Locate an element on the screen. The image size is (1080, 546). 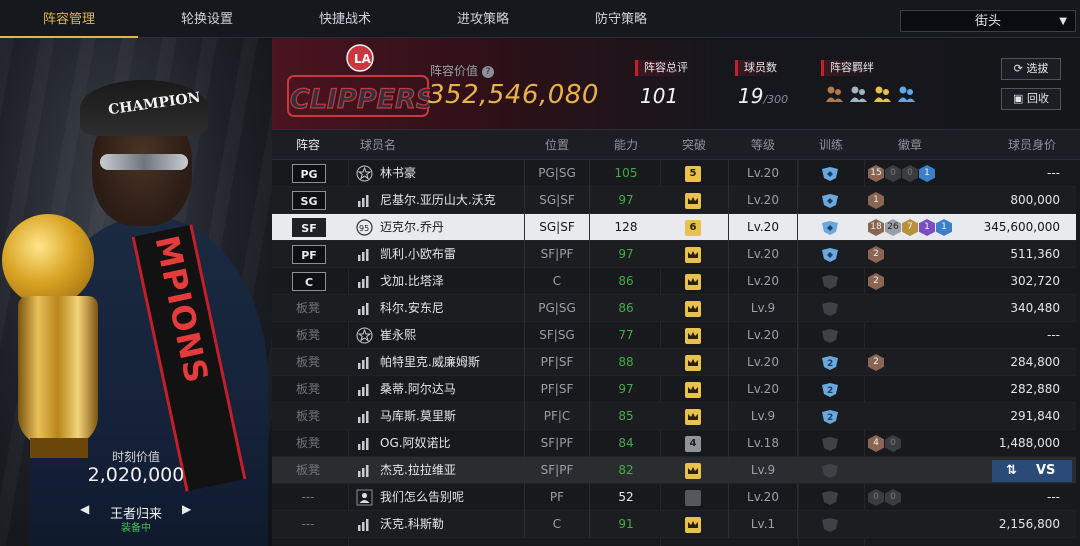
col-lineup: 阵容 is located at coordinates (308, 145).